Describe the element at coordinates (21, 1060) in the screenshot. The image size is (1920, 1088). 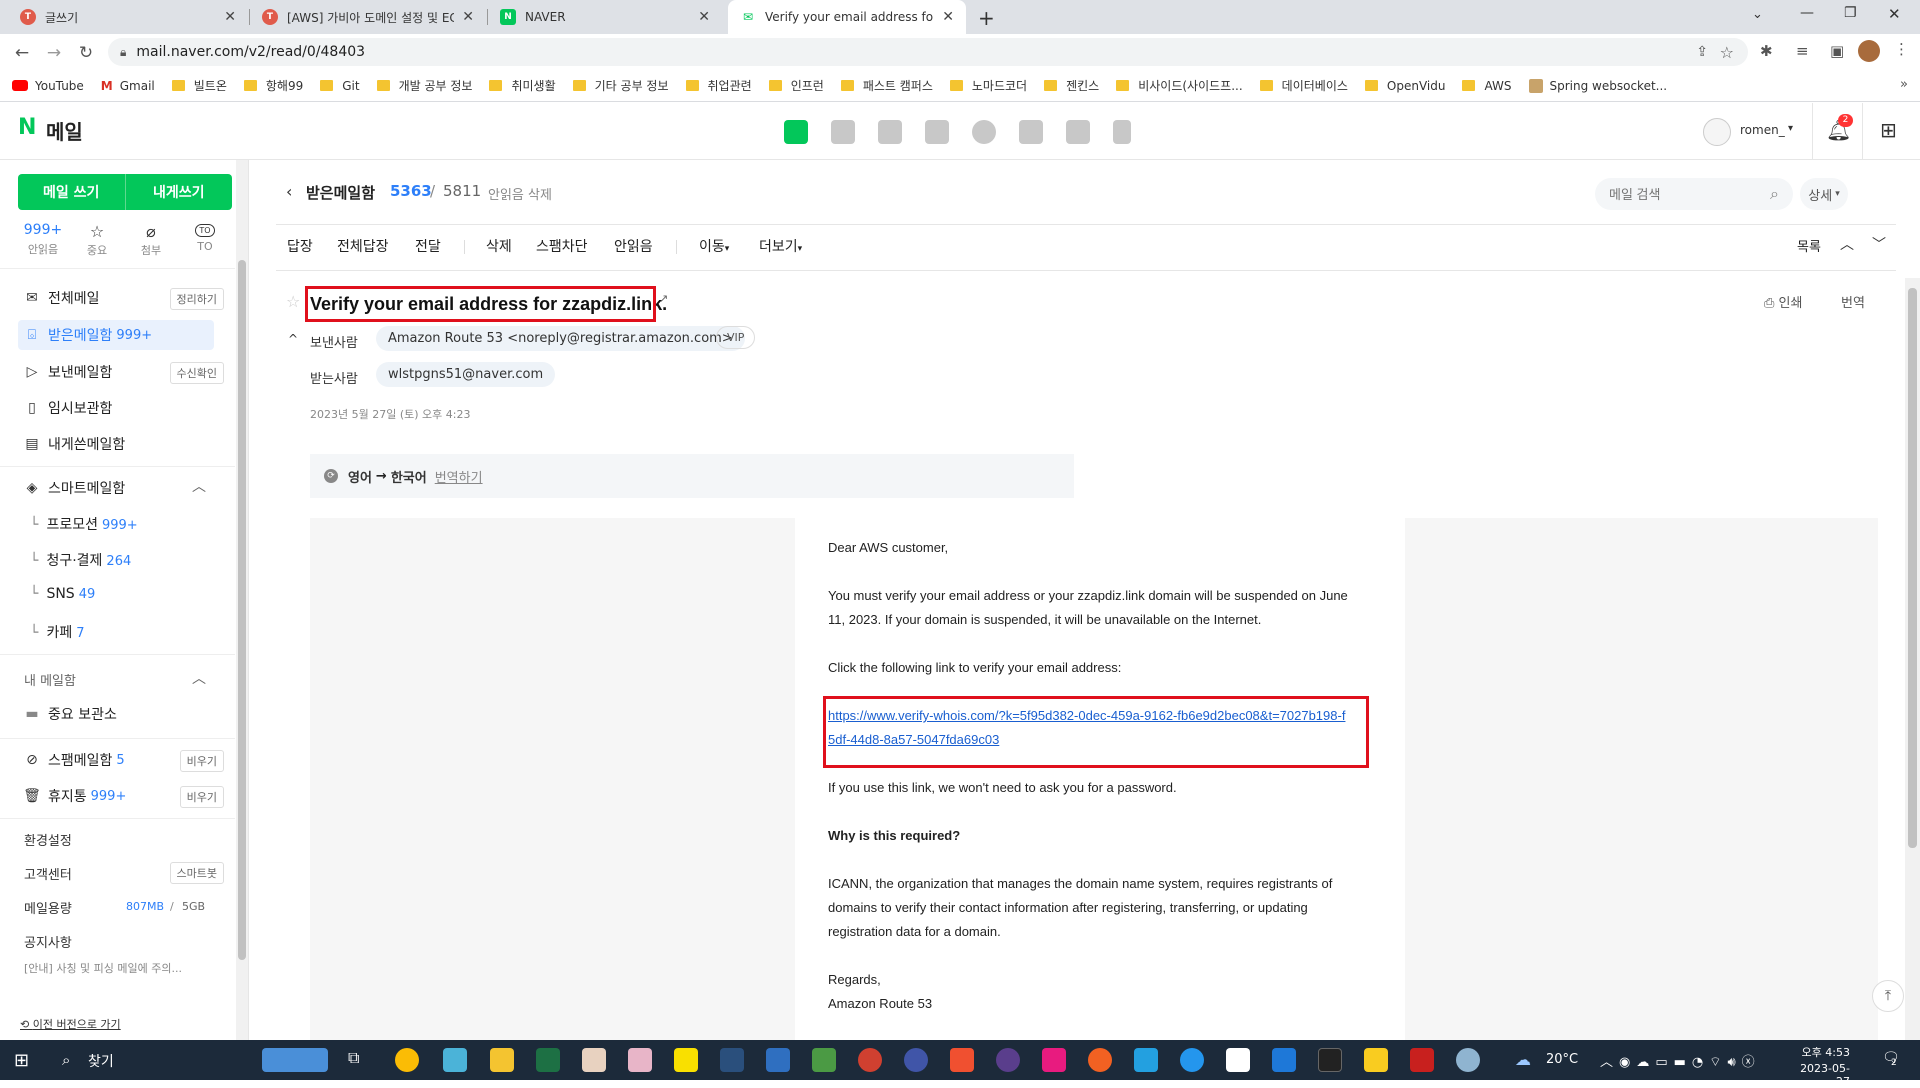
I see `windows-start-icon: ⊞` at that location.